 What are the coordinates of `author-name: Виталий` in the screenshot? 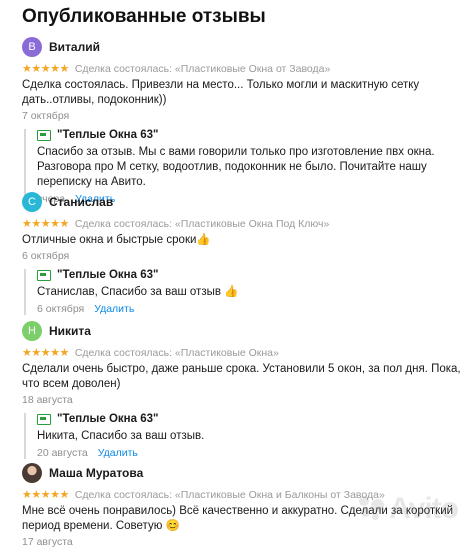 It's located at (74, 47).